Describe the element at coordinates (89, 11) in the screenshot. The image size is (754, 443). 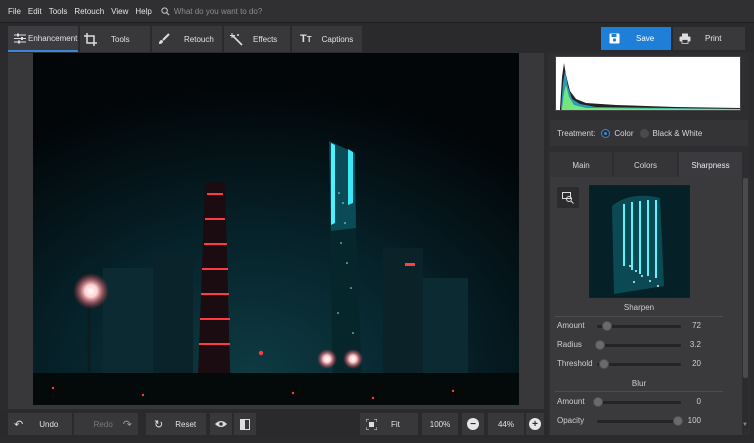
I see `menu-retouch: Retouch` at that location.